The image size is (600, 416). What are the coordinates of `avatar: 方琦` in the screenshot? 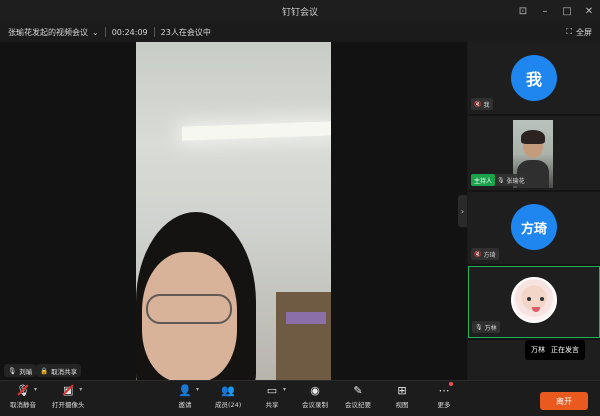 It's located at (534, 227).